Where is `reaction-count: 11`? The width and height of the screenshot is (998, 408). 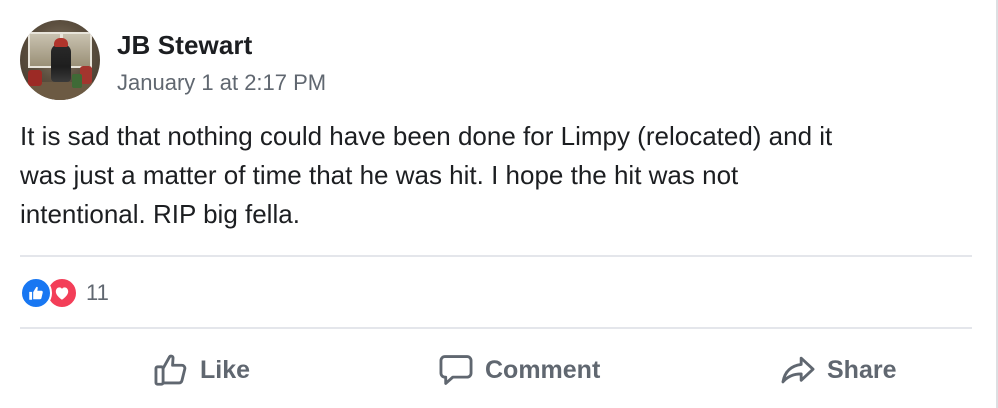
reaction-count: 11 is located at coordinates (97, 293).